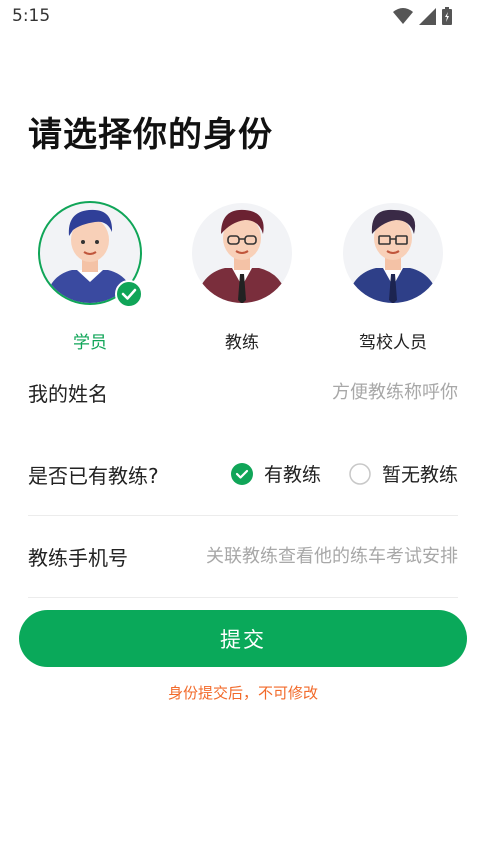 The width and height of the screenshot is (486, 864). Describe the element at coordinates (242, 343) in the screenshot. I see `role-label-coach: 教练` at that location.